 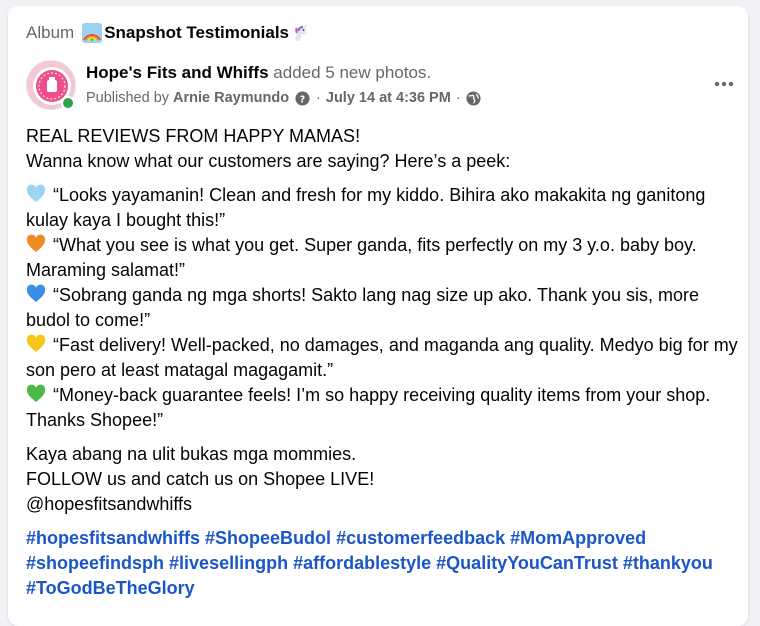 I want to click on more-options-button, so click(x=724, y=84).